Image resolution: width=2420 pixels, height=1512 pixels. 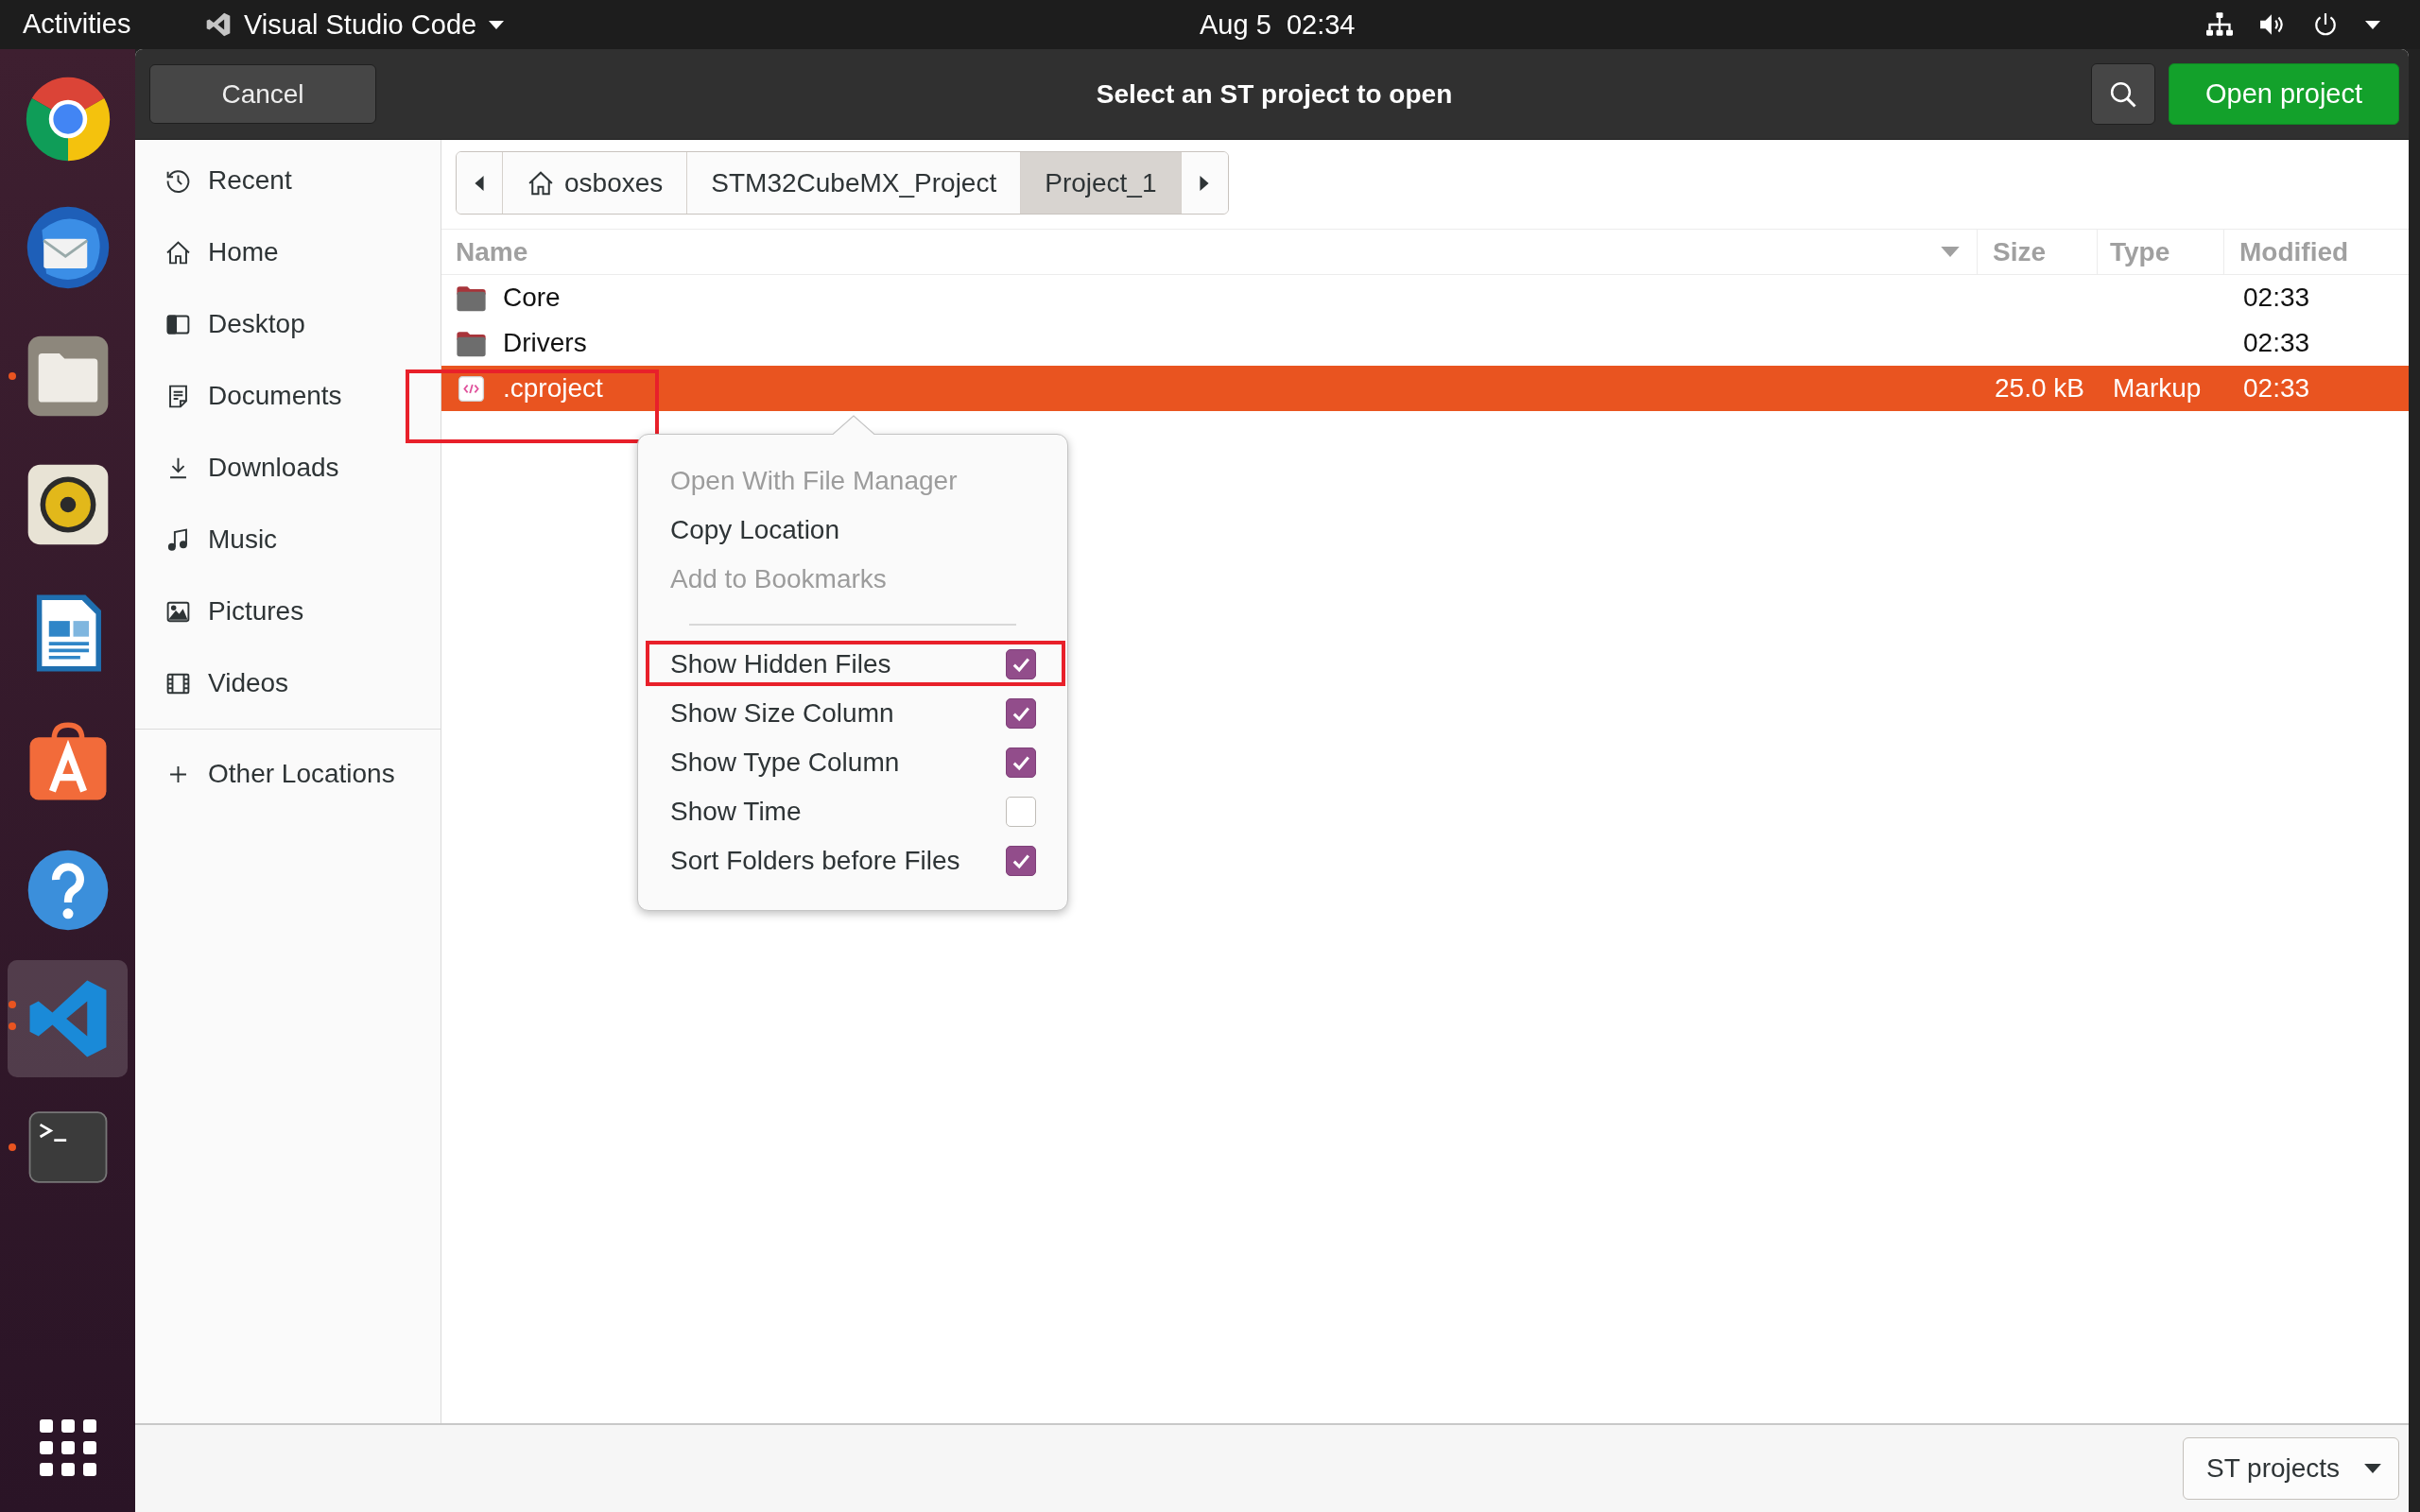 What do you see at coordinates (2157, 388) in the screenshot?
I see `file-type: Markup` at bounding box center [2157, 388].